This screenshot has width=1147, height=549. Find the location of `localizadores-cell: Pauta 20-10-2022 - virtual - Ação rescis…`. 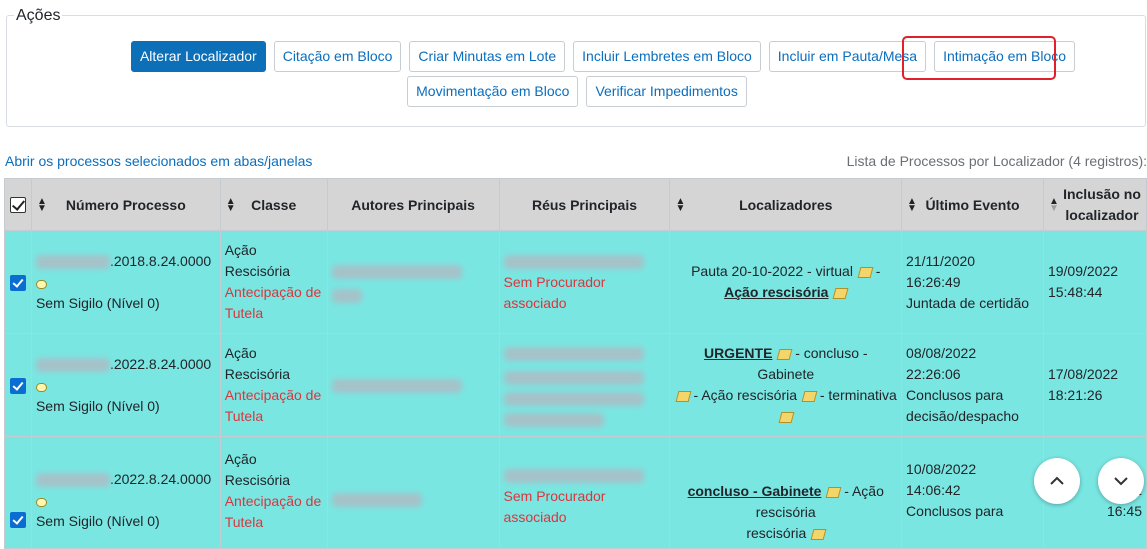

localizadores-cell: Pauta 20-10-2022 - virtual - Ação rescis… is located at coordinates (786, 282).